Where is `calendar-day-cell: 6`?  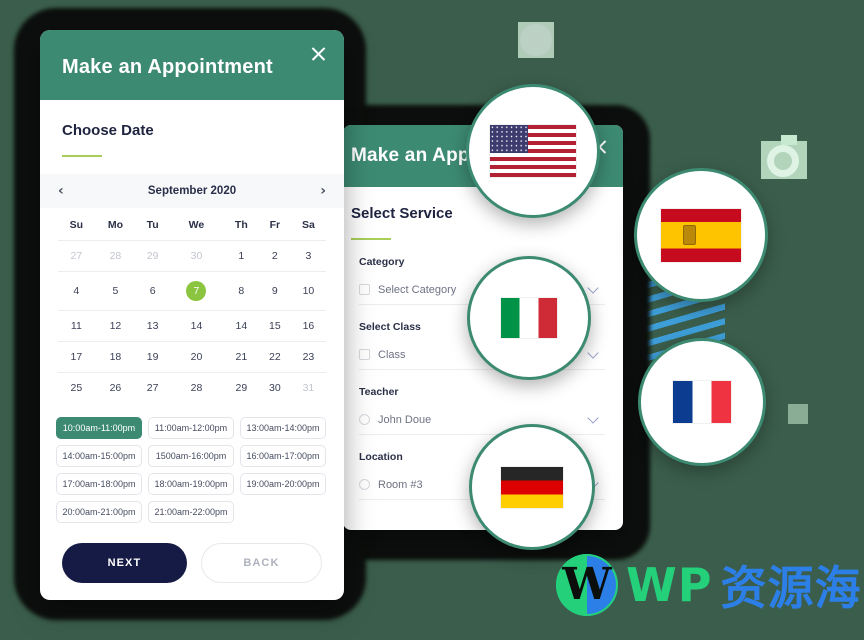 calendar-day-cell: 6 is located at coordinates (153, 291).